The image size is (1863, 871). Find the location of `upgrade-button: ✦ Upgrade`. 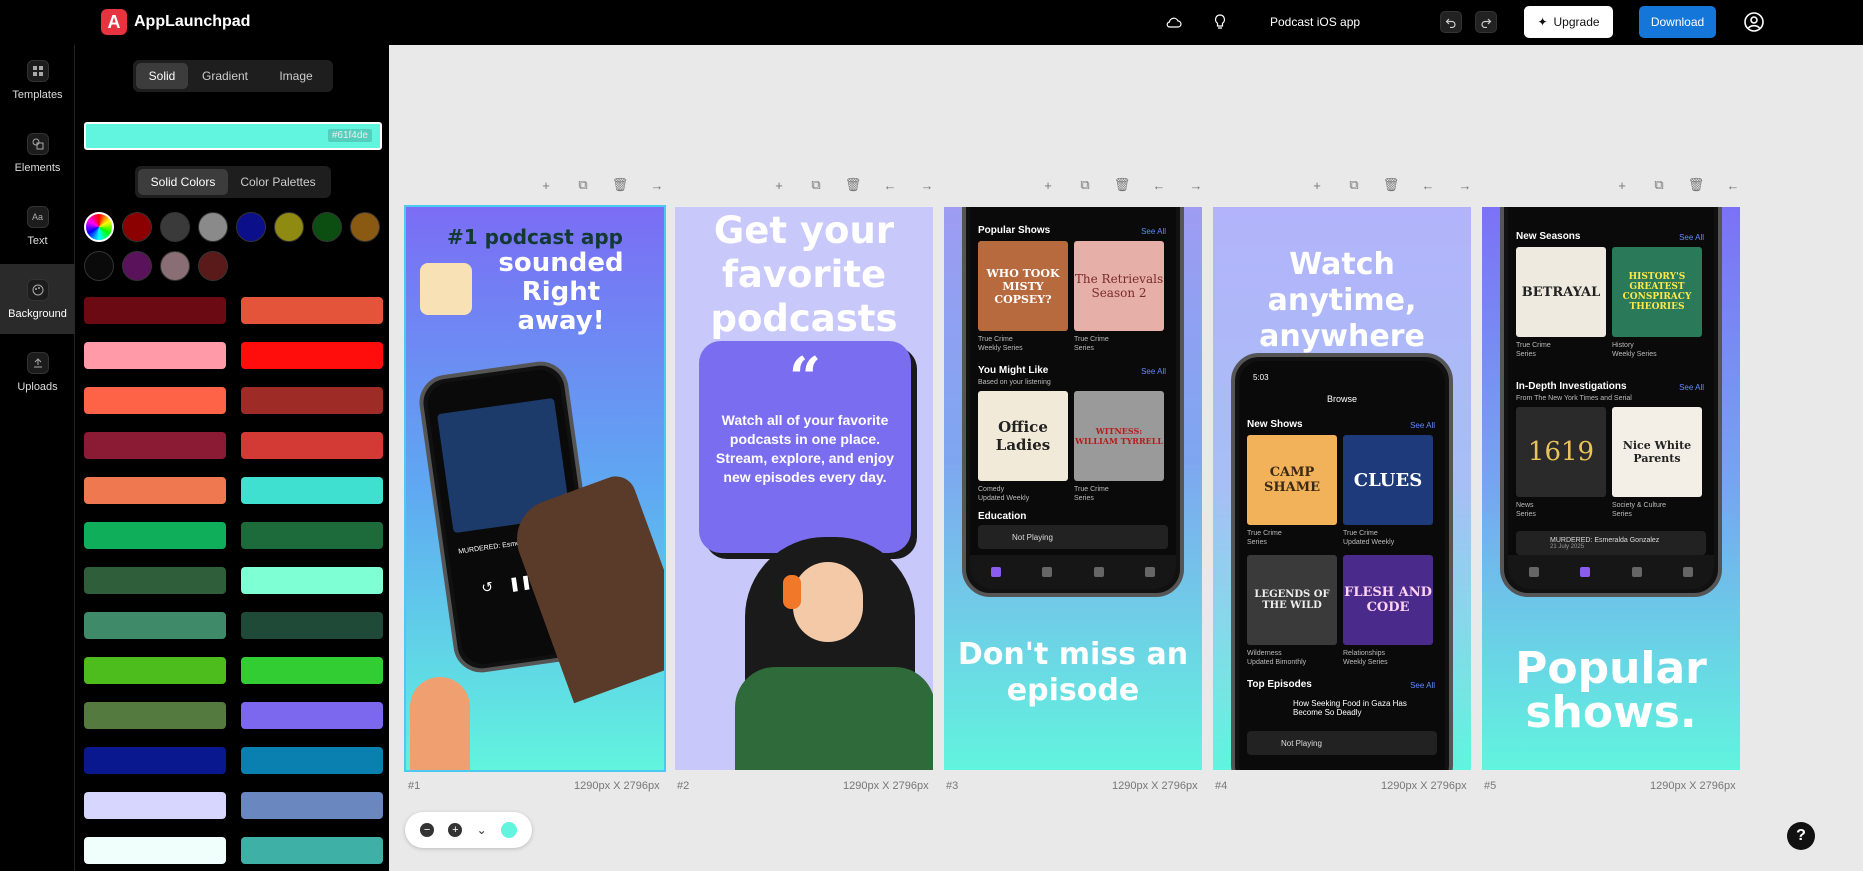

upgrade-button: ✦ Upgrade is located at coordinates (1568, 22).